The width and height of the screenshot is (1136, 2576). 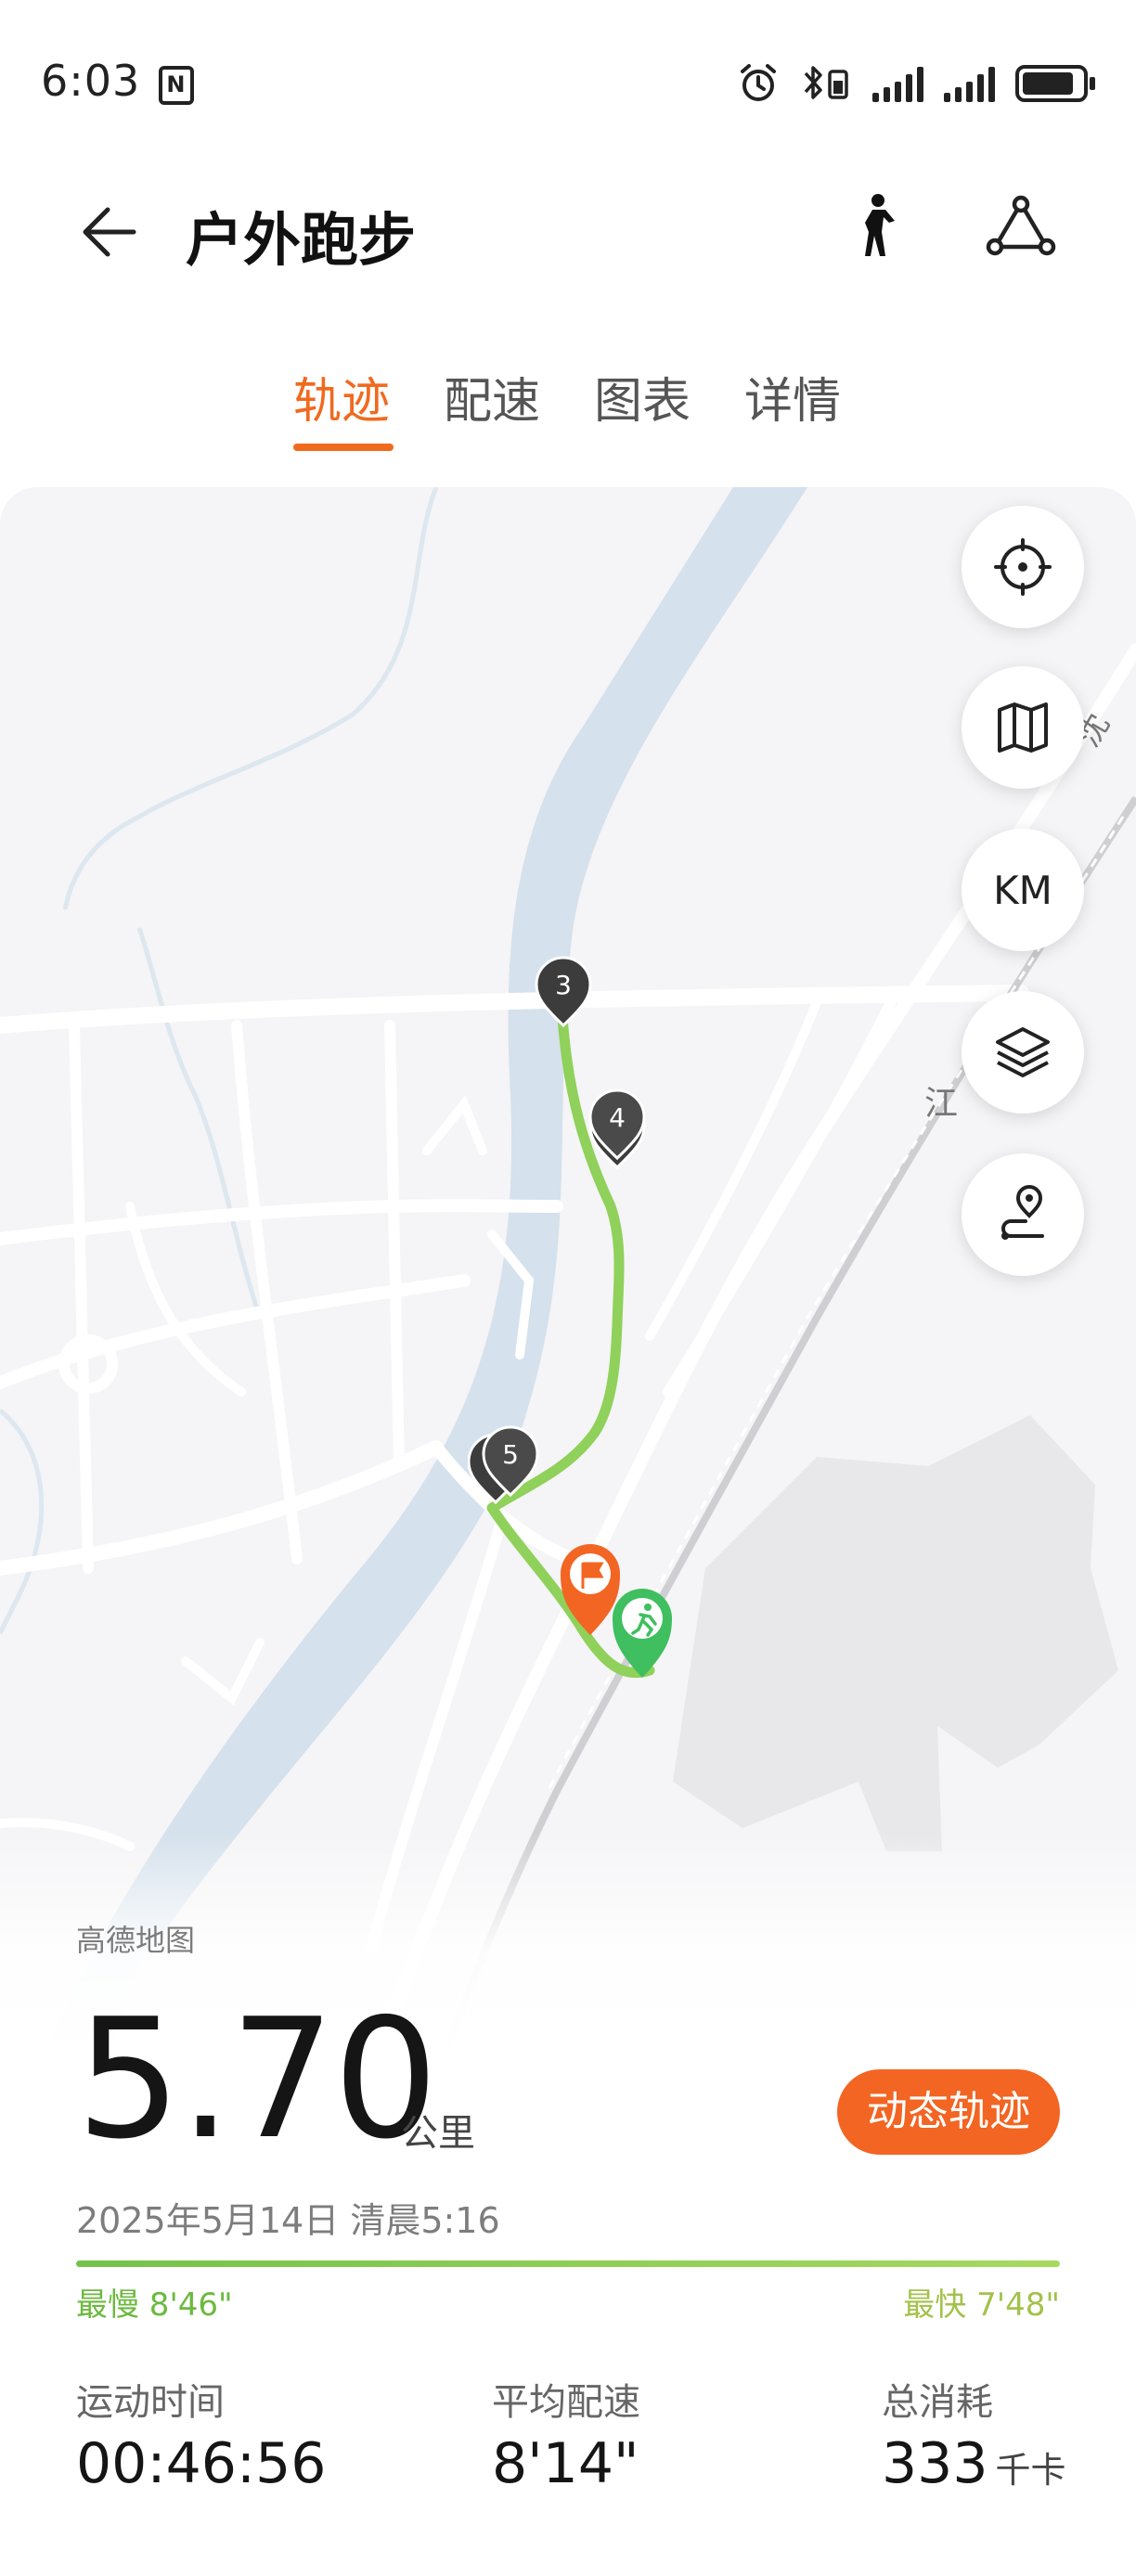 What do you see at coordinates (288, 2221) in the screenshot?
I see `workout-date: 2025年5月14日 清晨5:16` at bounding box center [288, 2221].